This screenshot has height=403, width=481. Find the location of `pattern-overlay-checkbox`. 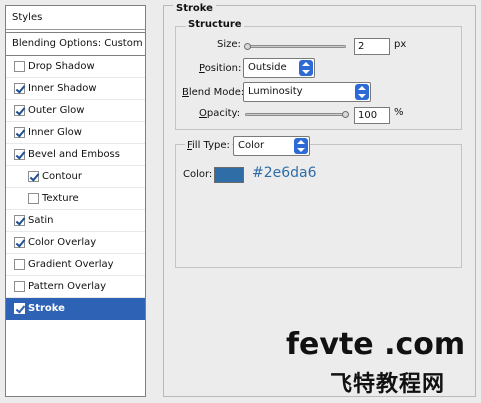

pattern-overlay-checkbox is located at coordinates (19, 286).